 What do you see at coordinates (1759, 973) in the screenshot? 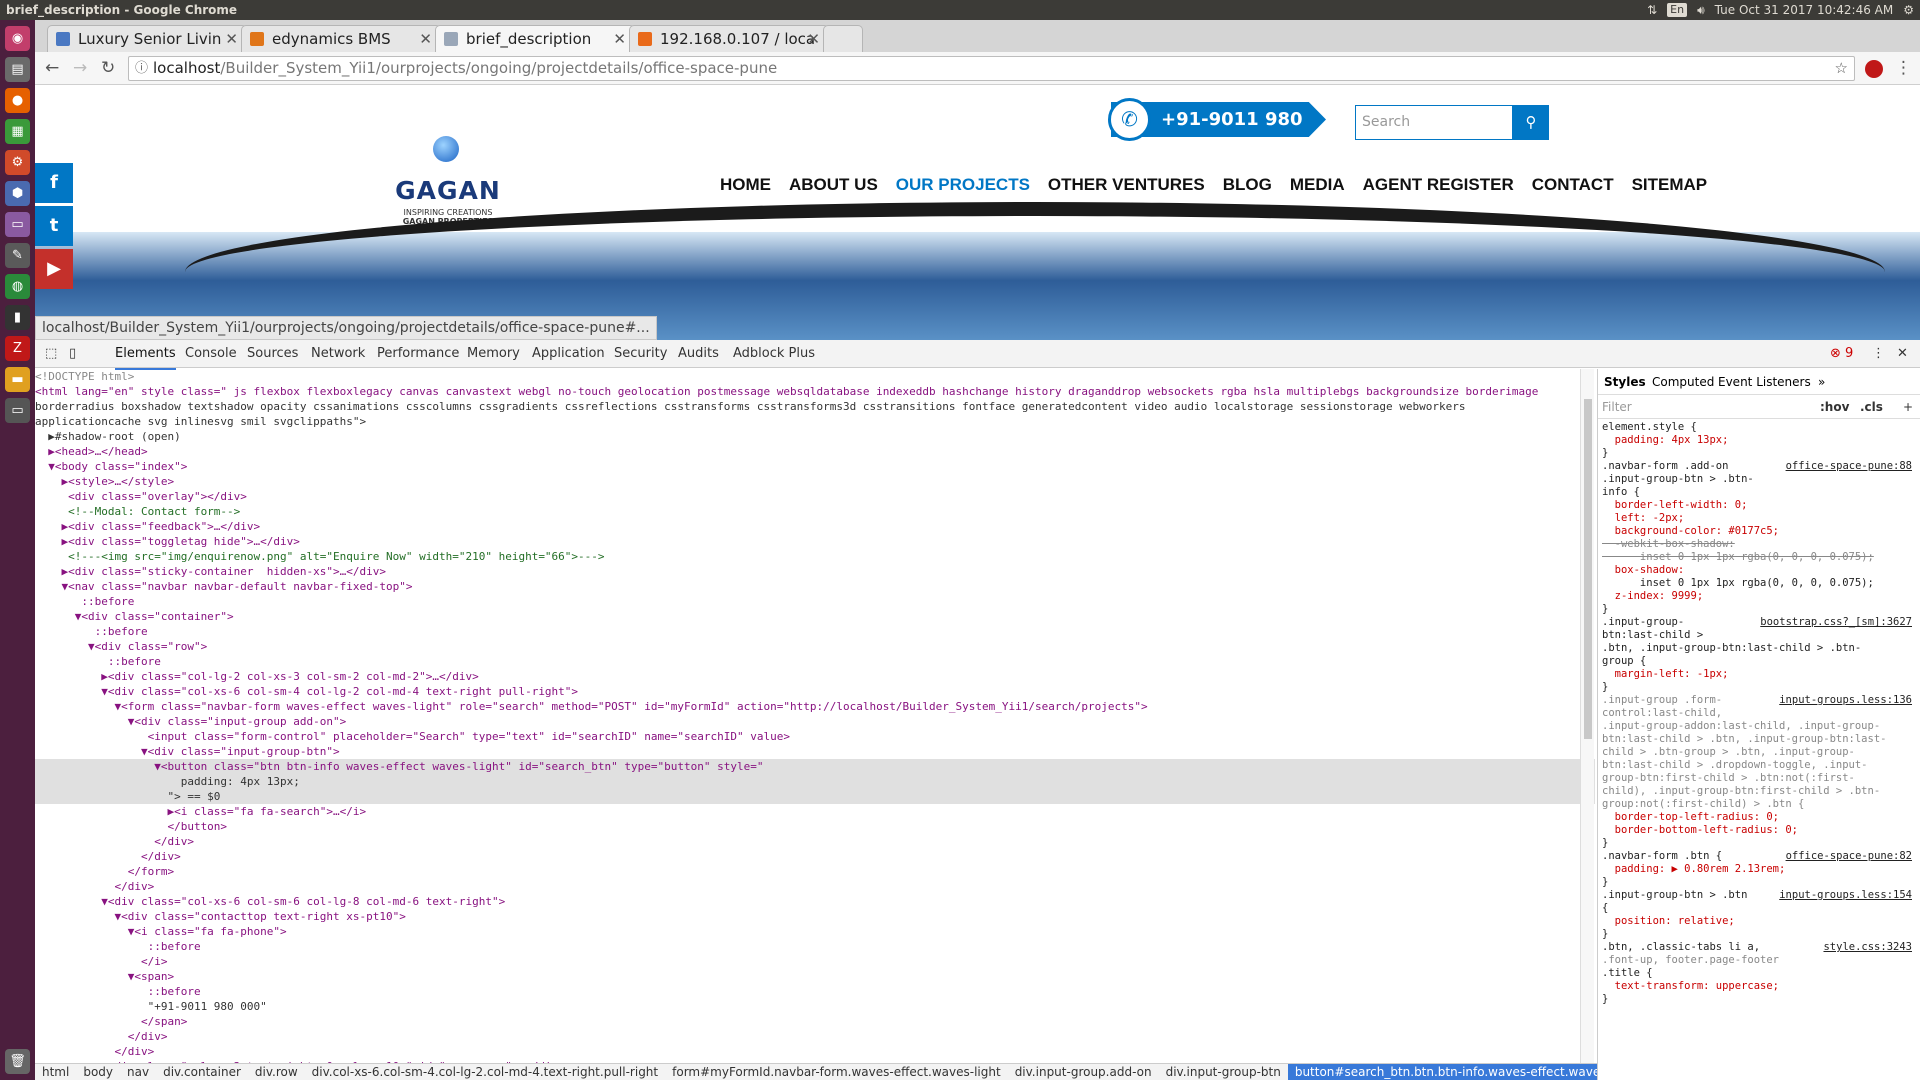
I see `css-rule-line: .title {` at bounding box center [1759, 973].